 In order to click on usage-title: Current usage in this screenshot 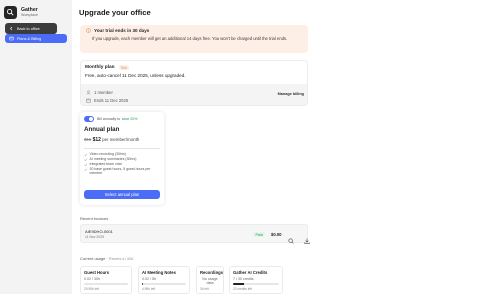, I will do `click(93, 258)`.